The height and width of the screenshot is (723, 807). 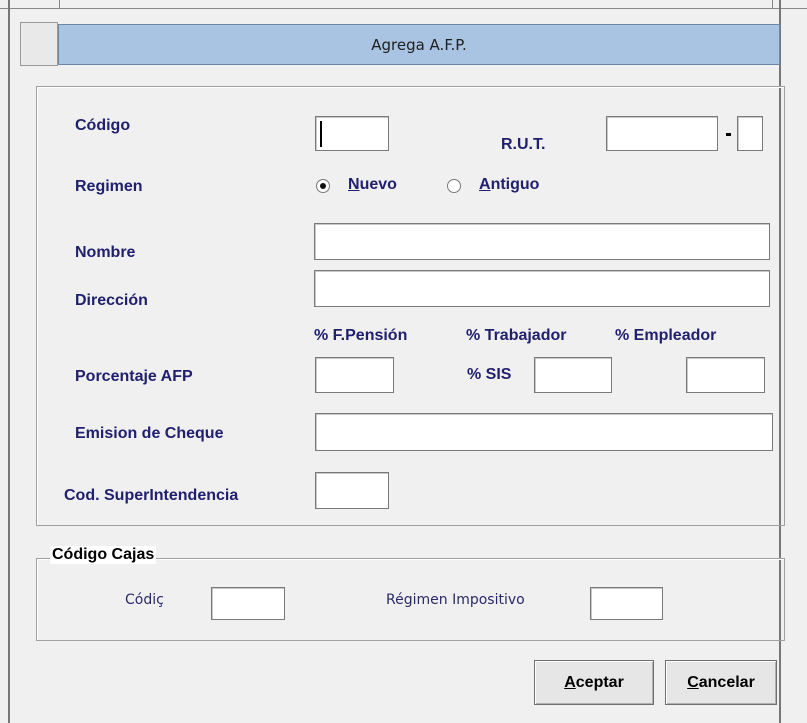 I want to click on dialog-title-bar: Agrega A.F.P., so click(x=419, y=44).